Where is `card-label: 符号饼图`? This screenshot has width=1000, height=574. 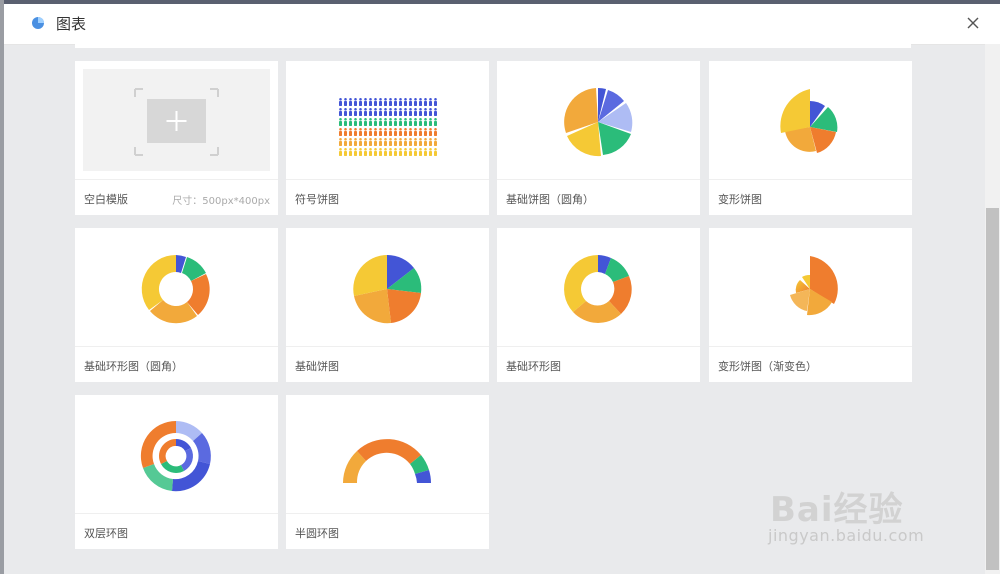
card-label: 符号饼图 is located at coordinates (317, 199).